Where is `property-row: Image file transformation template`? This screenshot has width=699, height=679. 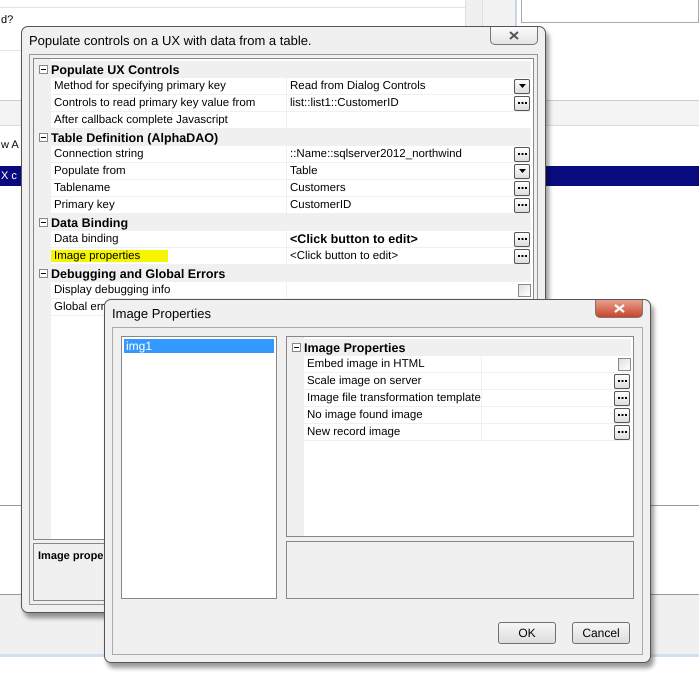 property-row: Image file transformation template is located at coordinates (460, 398).